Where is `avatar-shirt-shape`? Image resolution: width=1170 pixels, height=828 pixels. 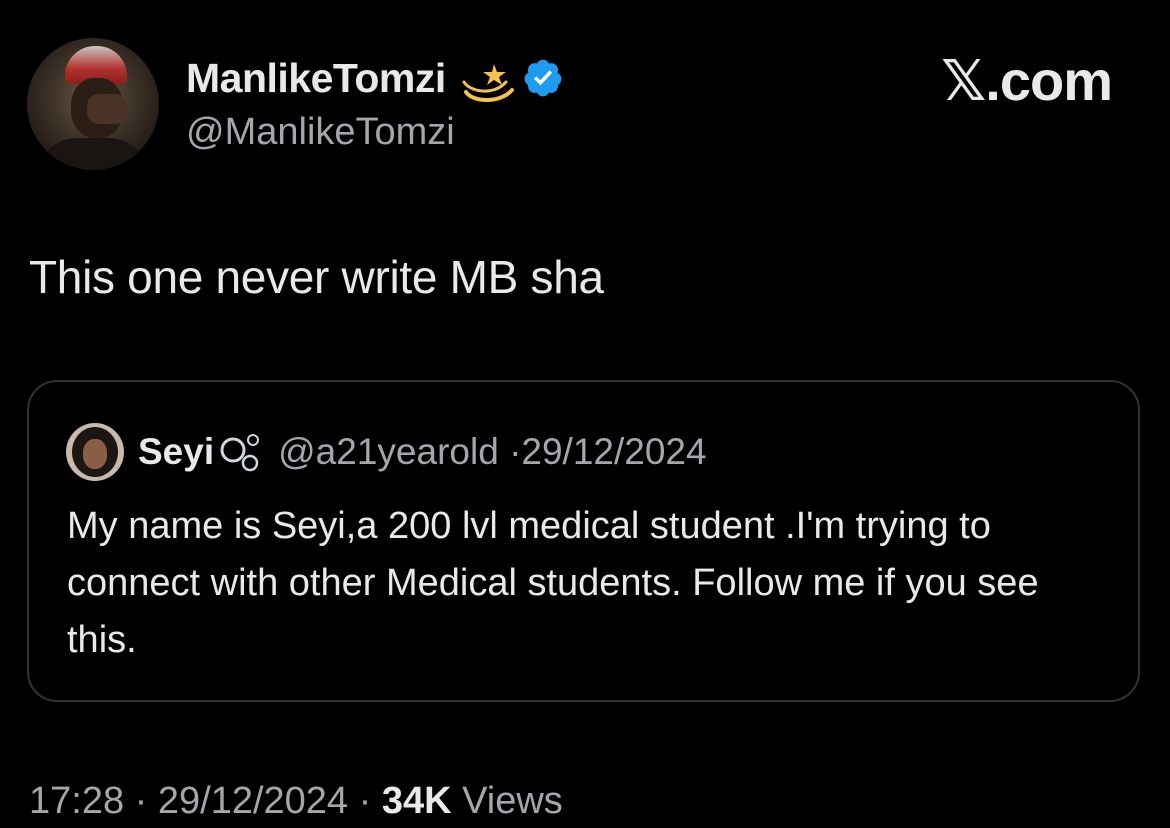 avatar-shirt-shape is located at coordinates (93, 154).